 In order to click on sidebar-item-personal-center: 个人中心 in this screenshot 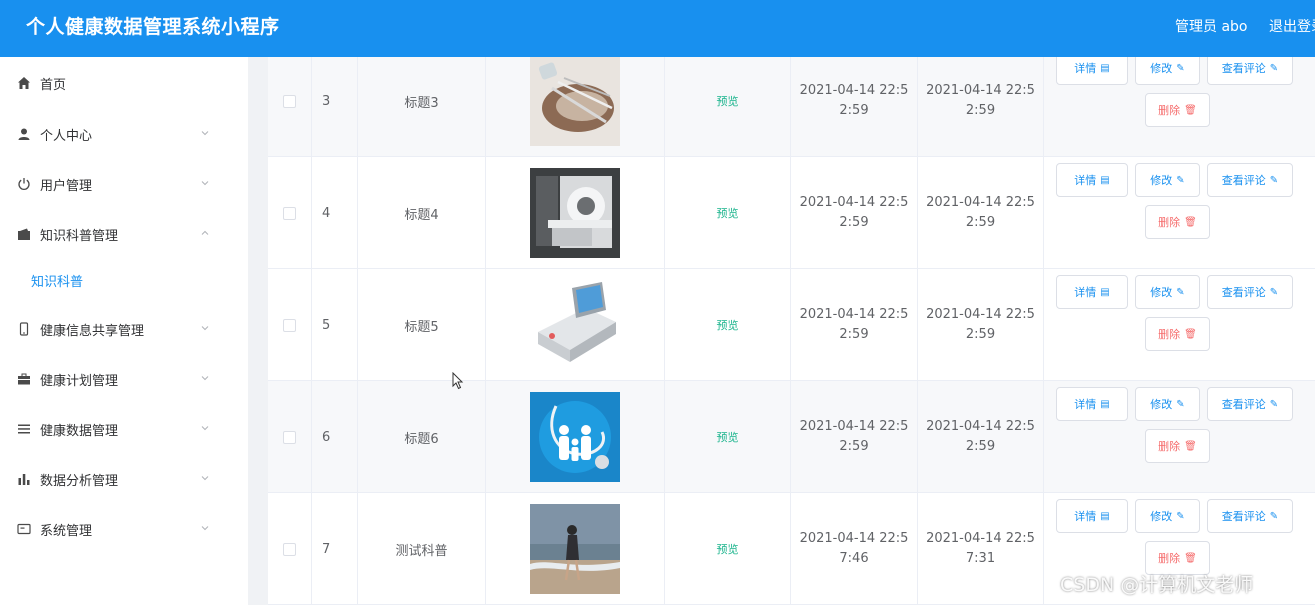, I will do `click(124, 134)`.